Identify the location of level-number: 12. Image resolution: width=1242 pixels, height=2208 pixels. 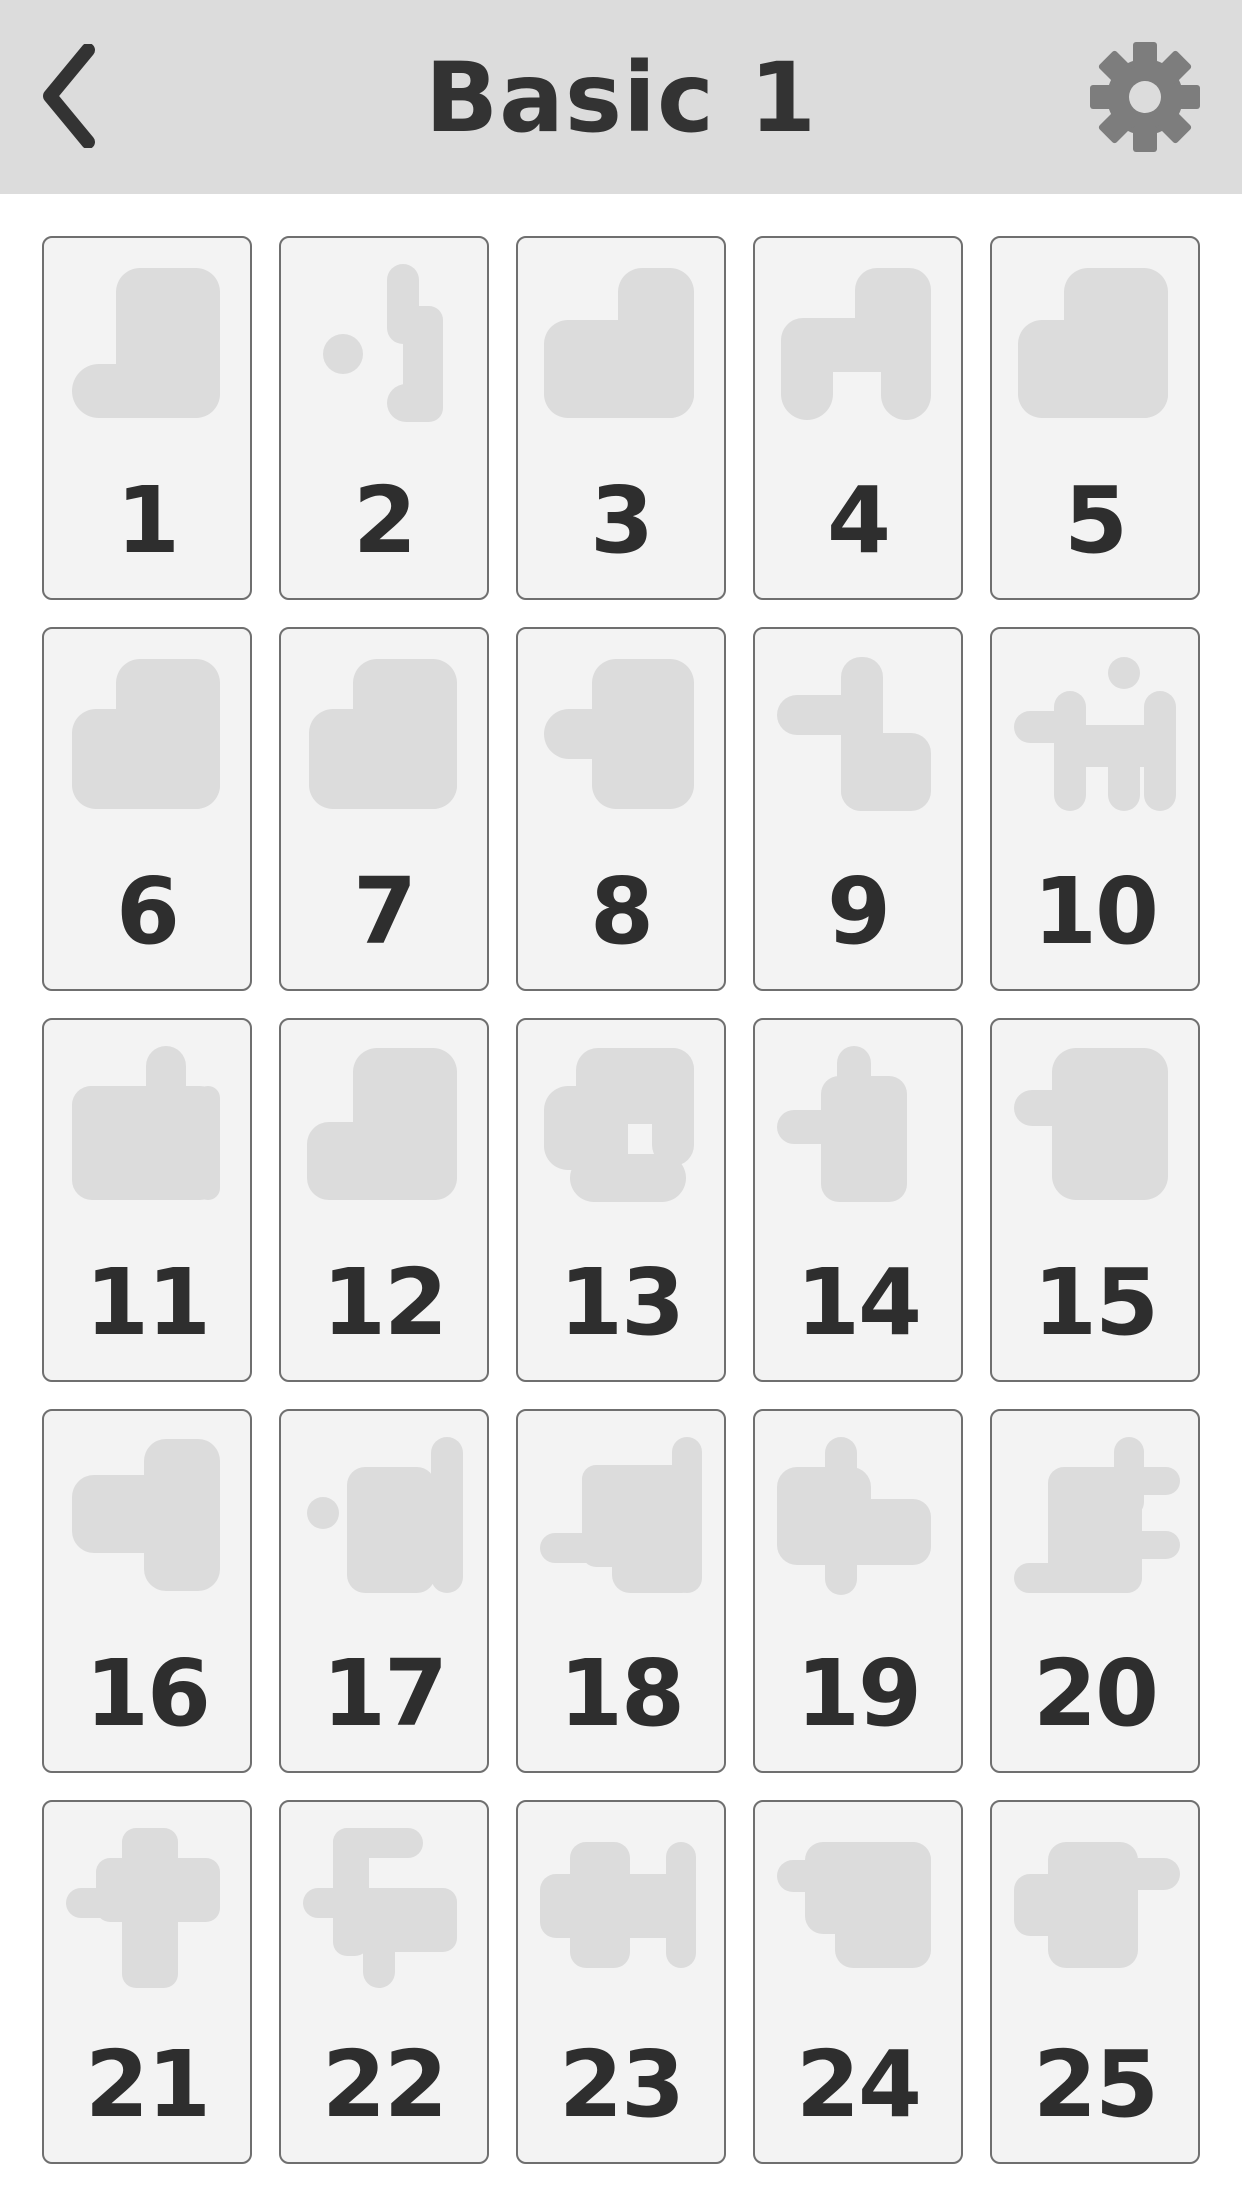
(384, 1302).